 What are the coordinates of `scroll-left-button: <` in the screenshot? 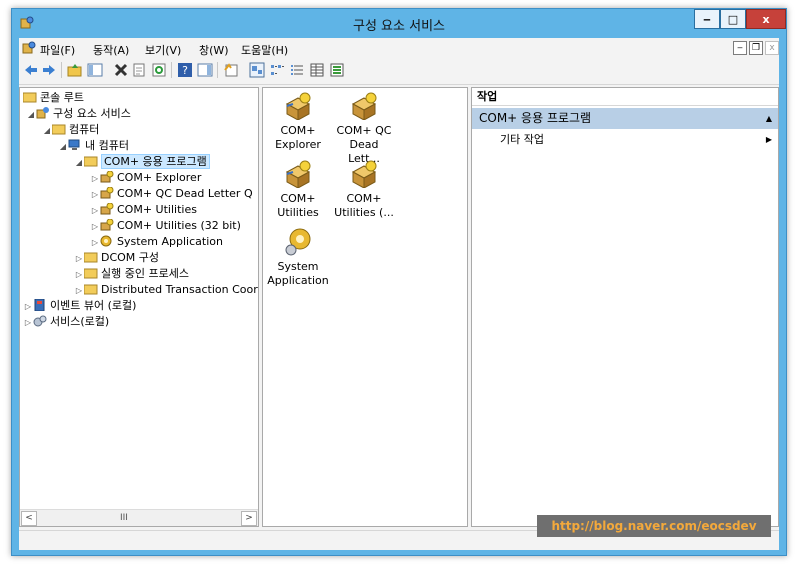 It's located at (29, 518).